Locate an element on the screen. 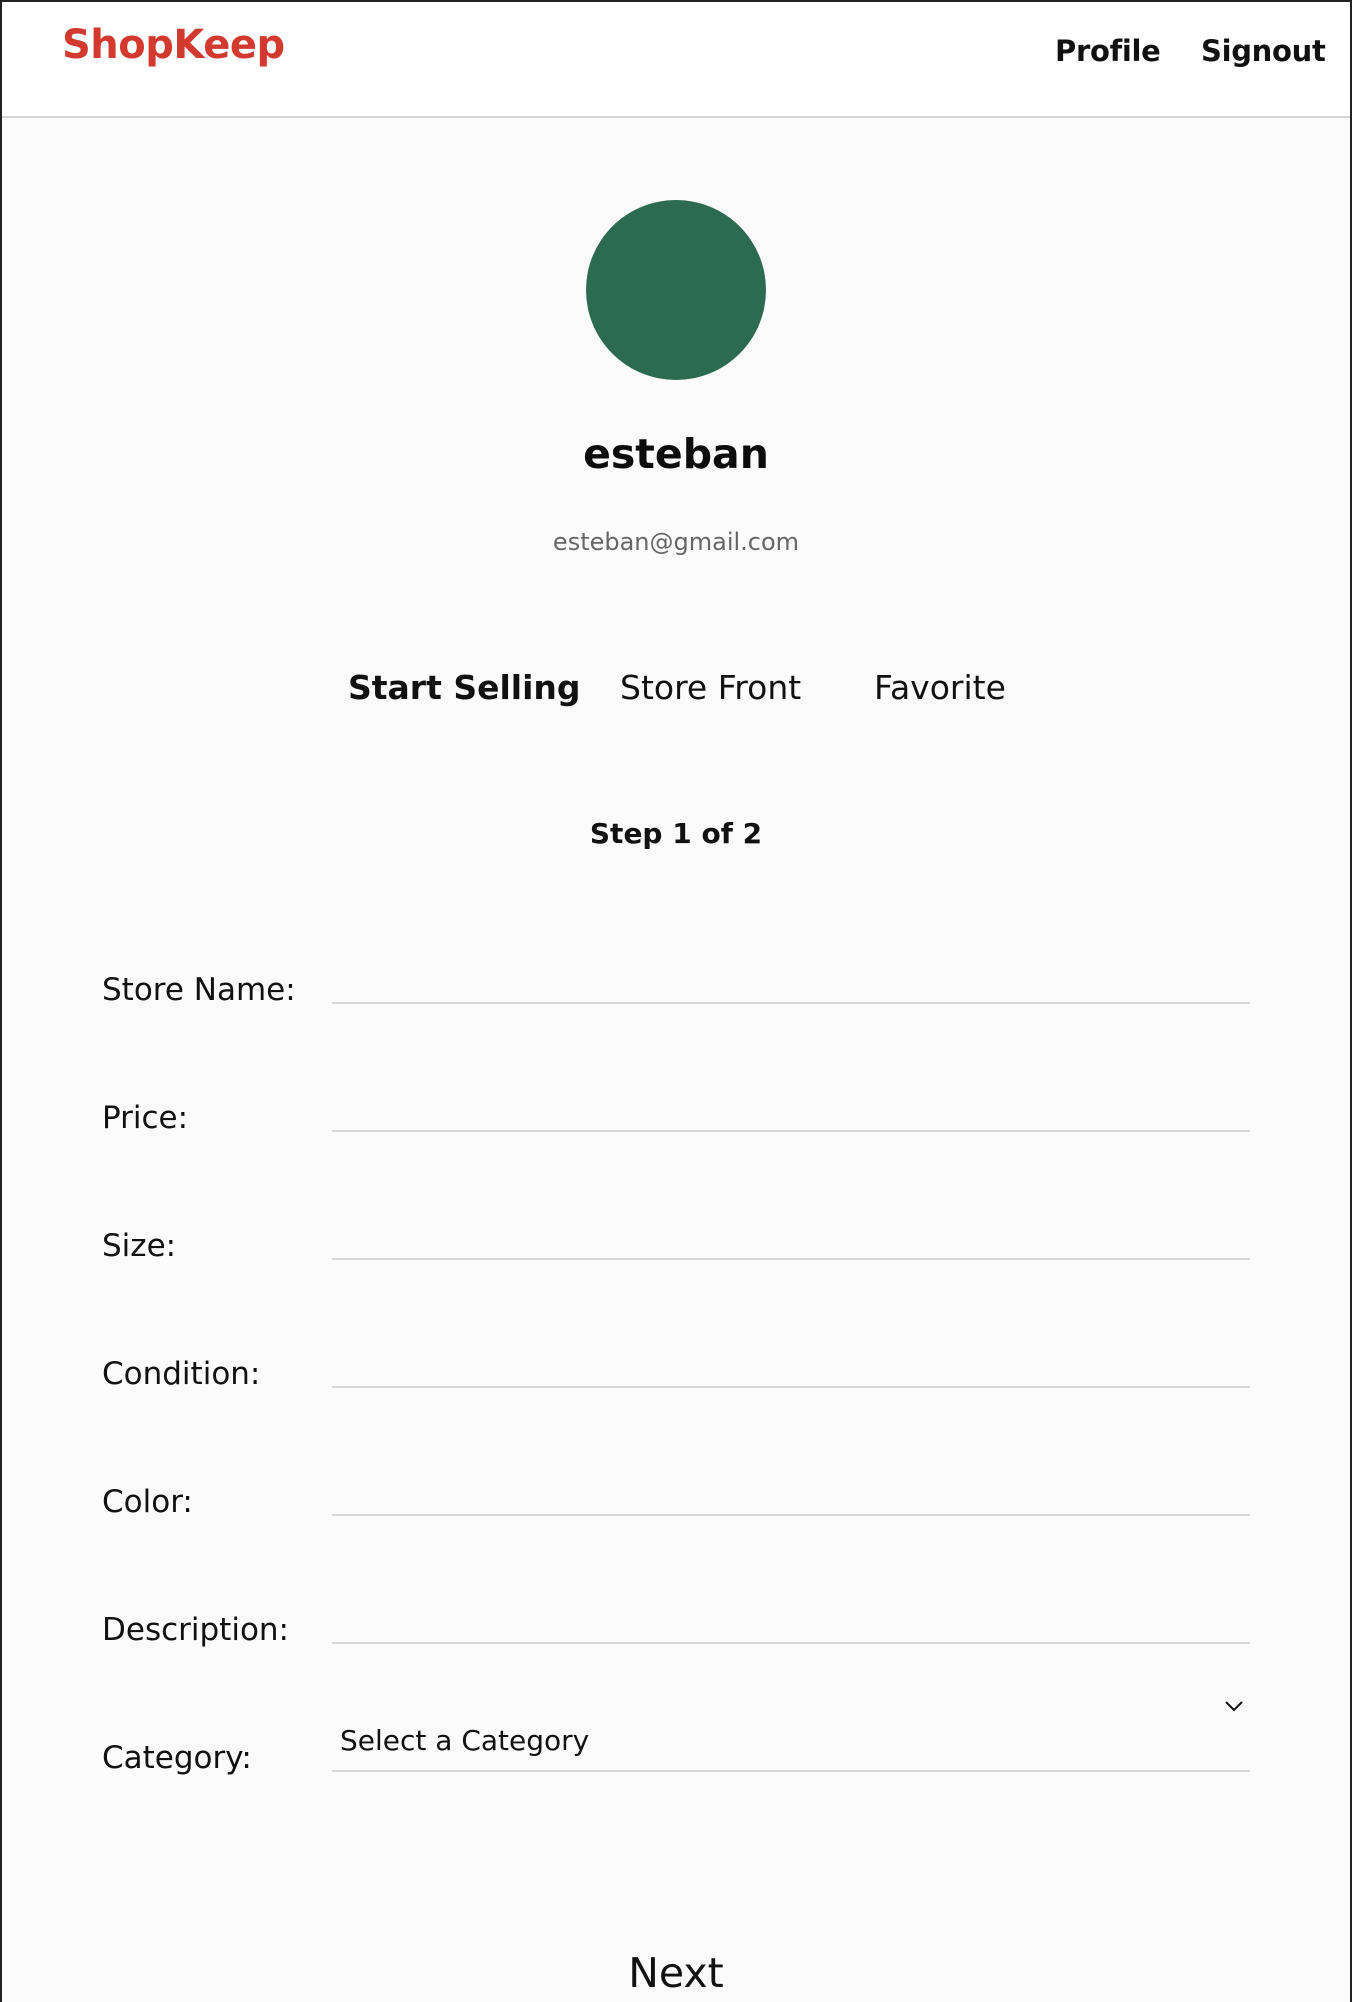 The height and width of the screenshot is (2002, 1352). chevron-down-icon is located at coordinates (1234, 1706).